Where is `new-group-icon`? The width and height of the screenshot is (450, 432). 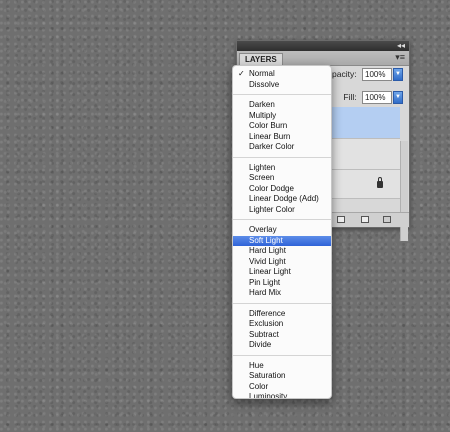
new-group-icon is located at coordinates (341, 219).